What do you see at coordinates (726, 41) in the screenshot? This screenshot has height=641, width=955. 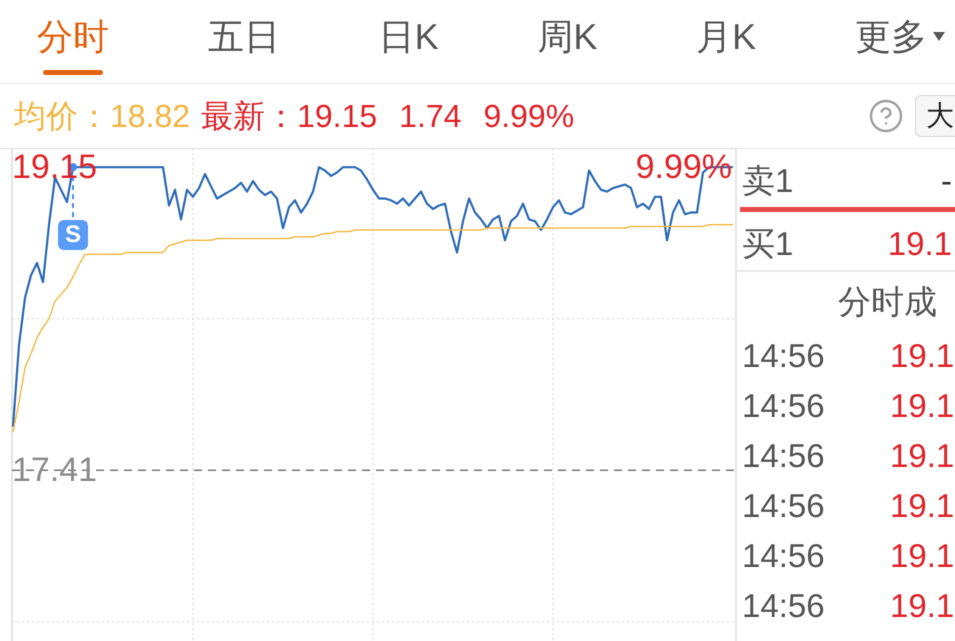 I see `chart-tab: 月K` at bounding box center [726, 41].